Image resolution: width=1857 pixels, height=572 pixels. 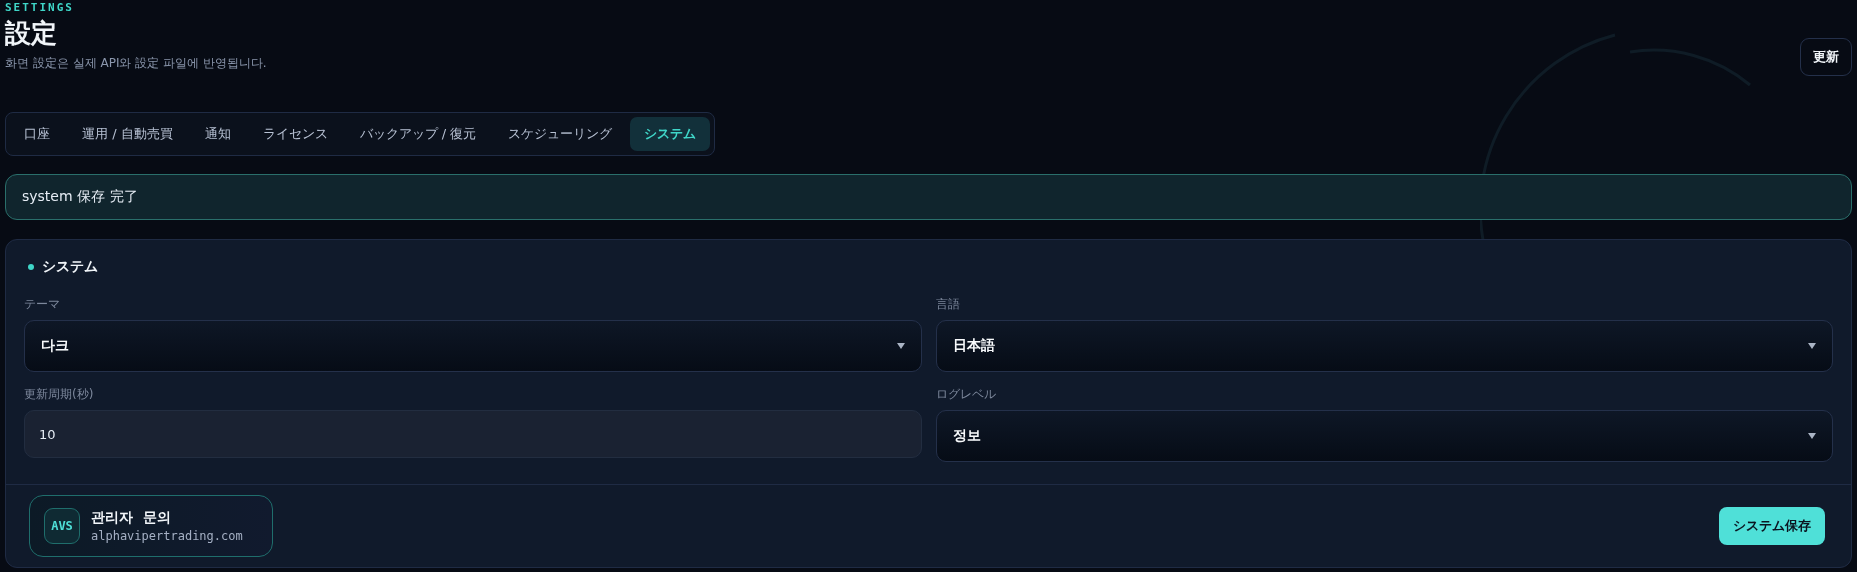 What do you see at coordinates (31, 33) in the screenshot?
I see `page-title: 設定` at bounding box center [31, 33].